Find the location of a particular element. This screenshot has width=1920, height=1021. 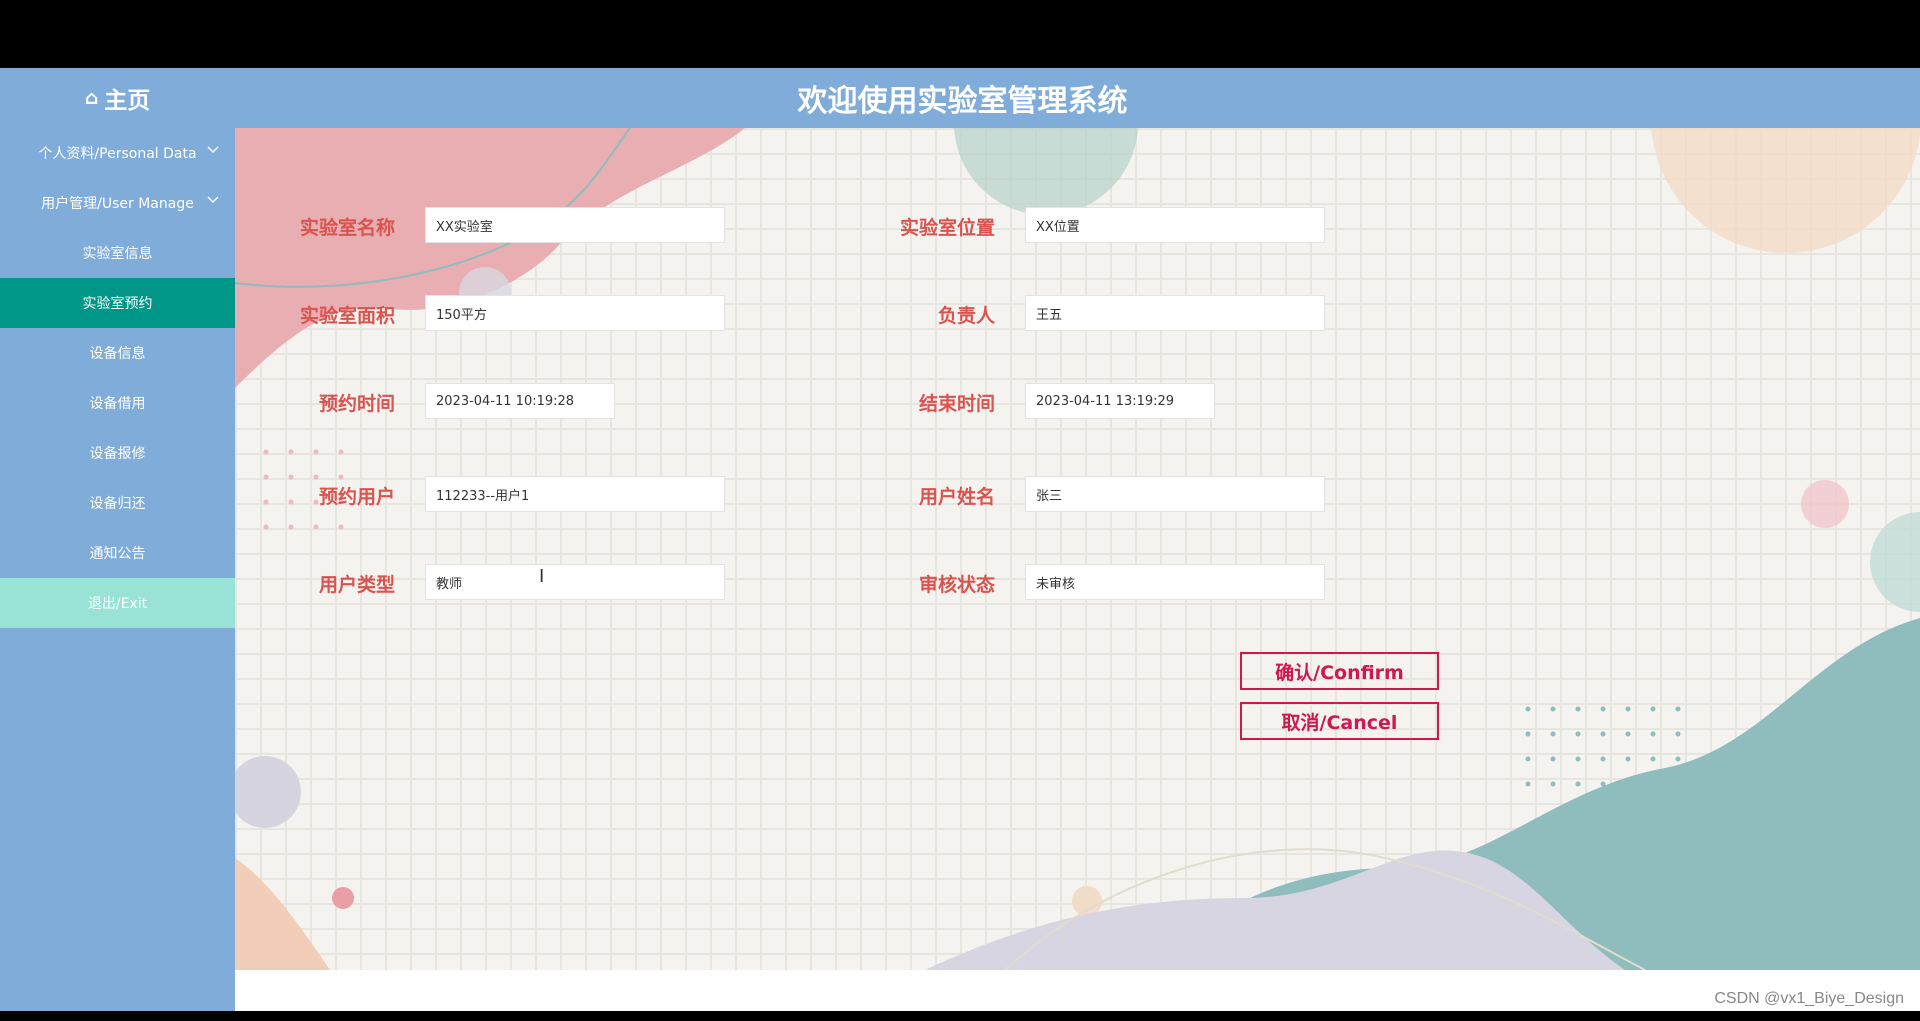

sidebar-item-personal-data: 个人资料/Personal Data is located at coordinates (117, 153).